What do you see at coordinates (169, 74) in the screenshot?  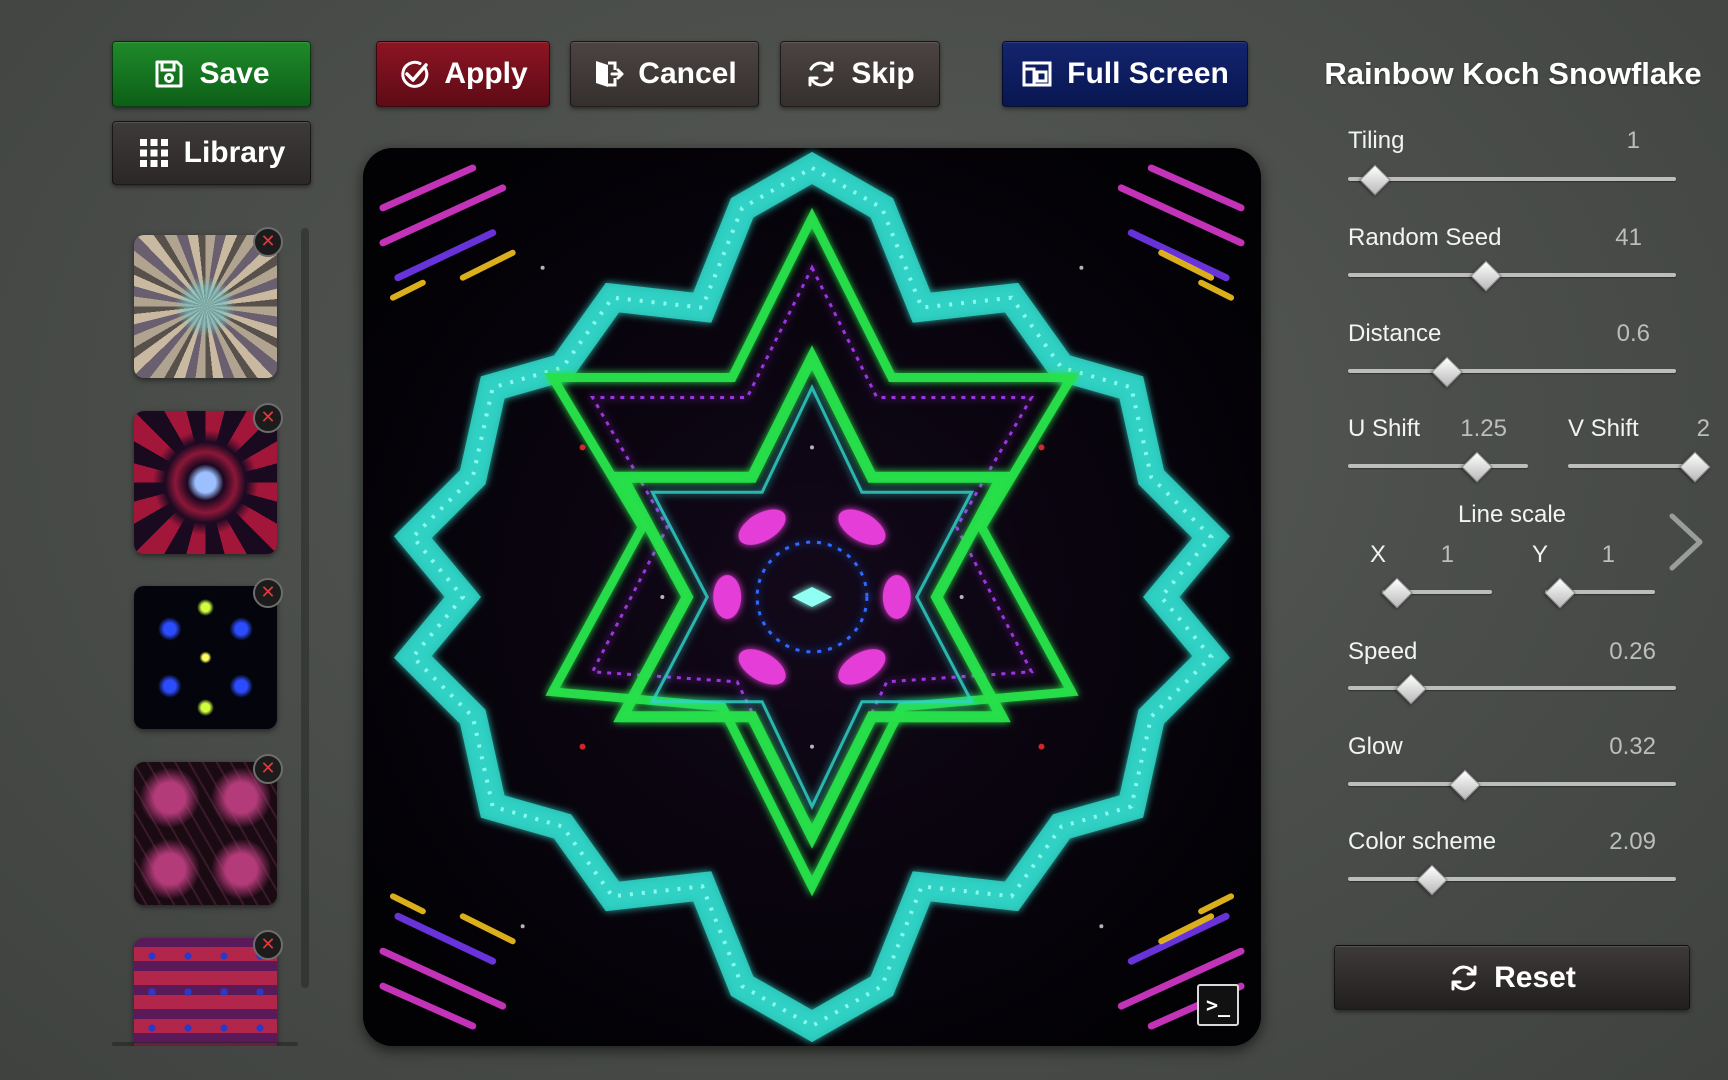 I see `floppy-disk-icon` at bounding box center [169, 74].